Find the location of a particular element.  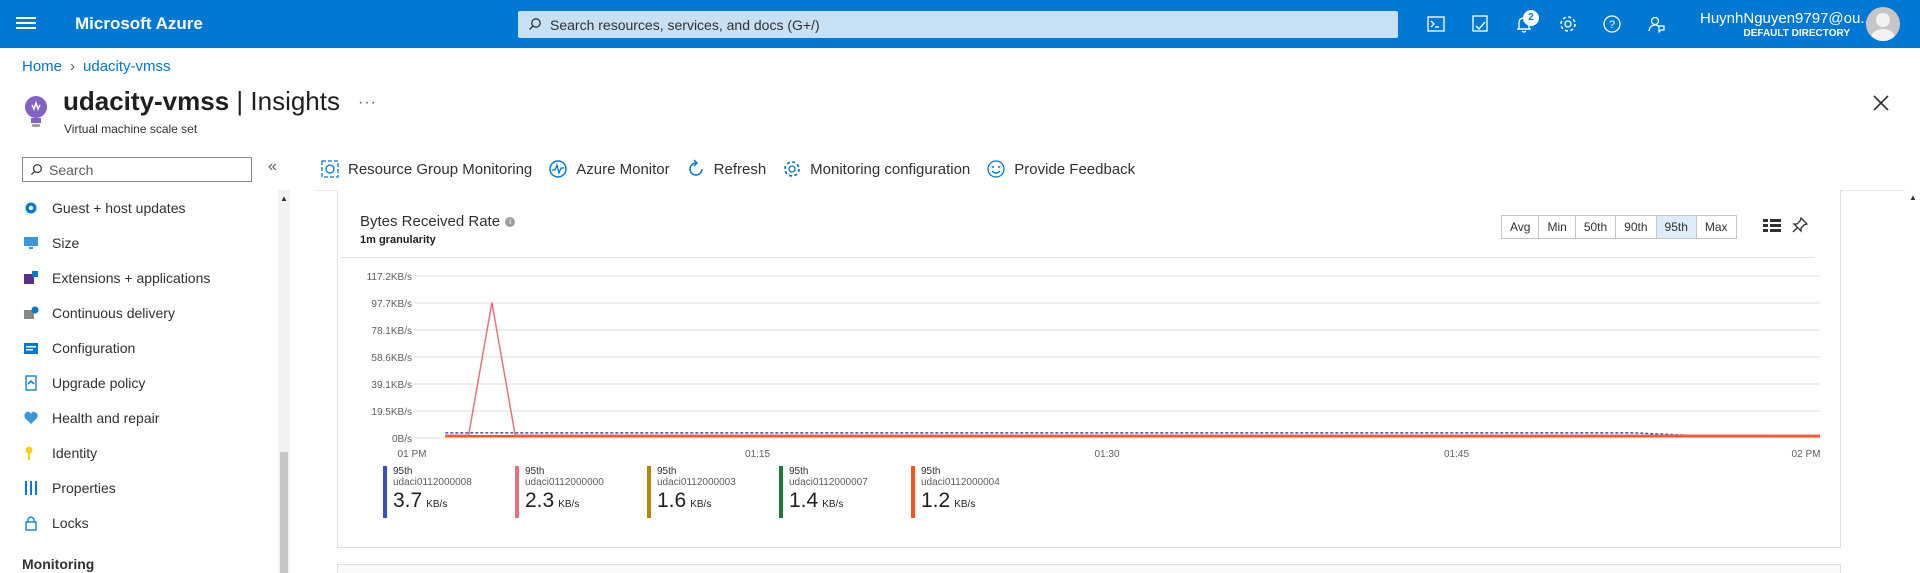

percentile-max-button: Max is located at coordinates (1716, 227).